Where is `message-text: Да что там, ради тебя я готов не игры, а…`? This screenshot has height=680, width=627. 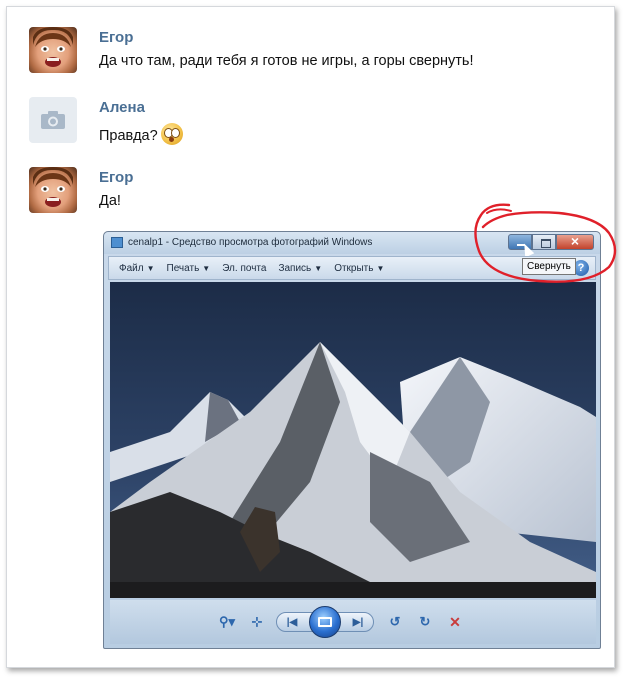
message-text: Да что там, ради тебя я готов не игры, а… is located at coordinates (286, 61).